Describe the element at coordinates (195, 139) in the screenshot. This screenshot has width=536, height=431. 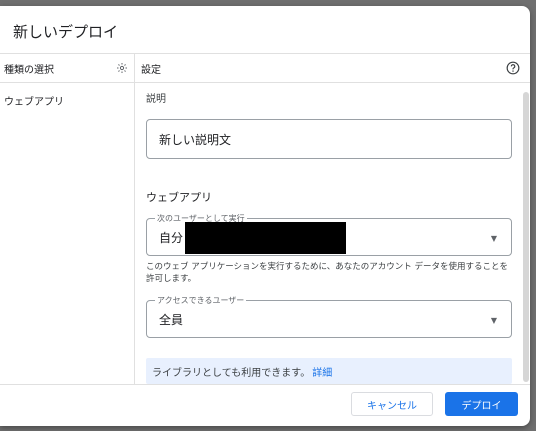
I see `description-value: 新しい説明文` at that location.